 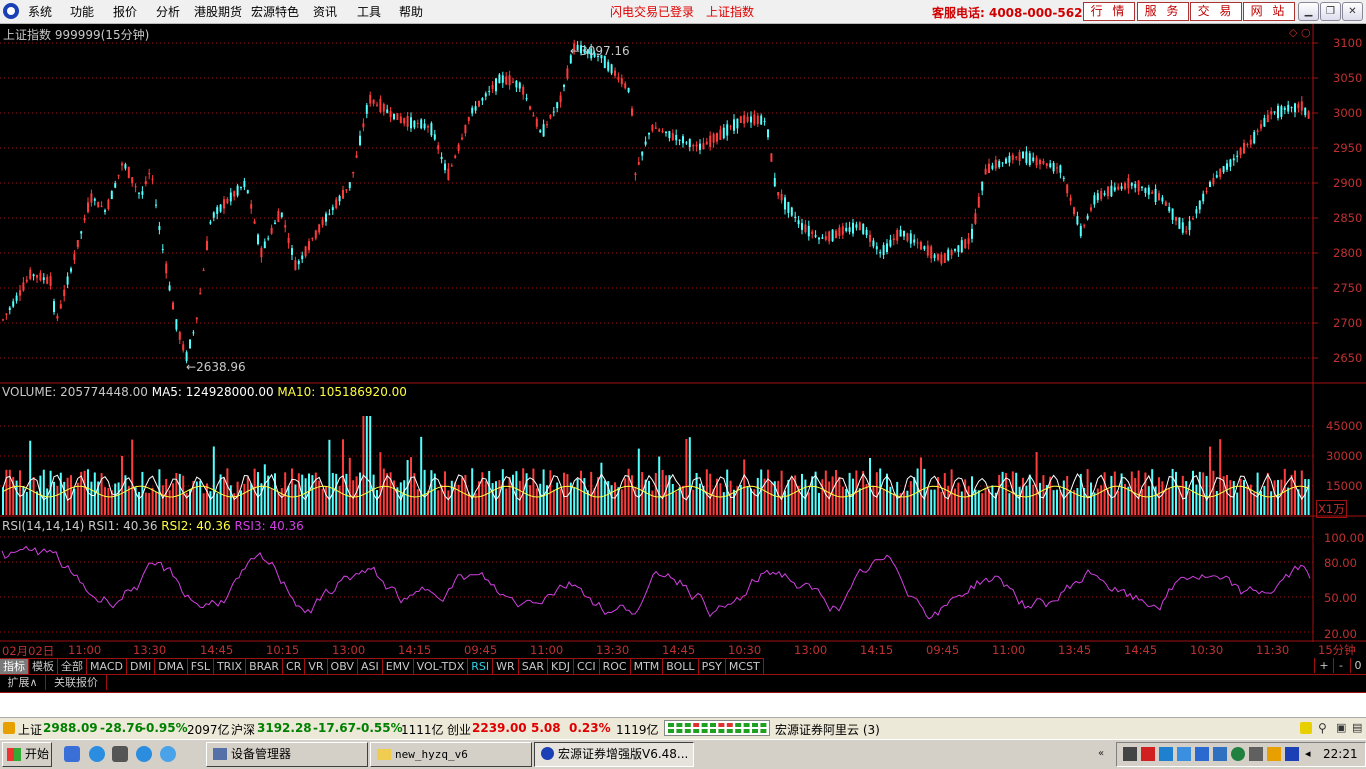 I want to click on vol-y-tick: 45000, so click(x=1344, y=426).